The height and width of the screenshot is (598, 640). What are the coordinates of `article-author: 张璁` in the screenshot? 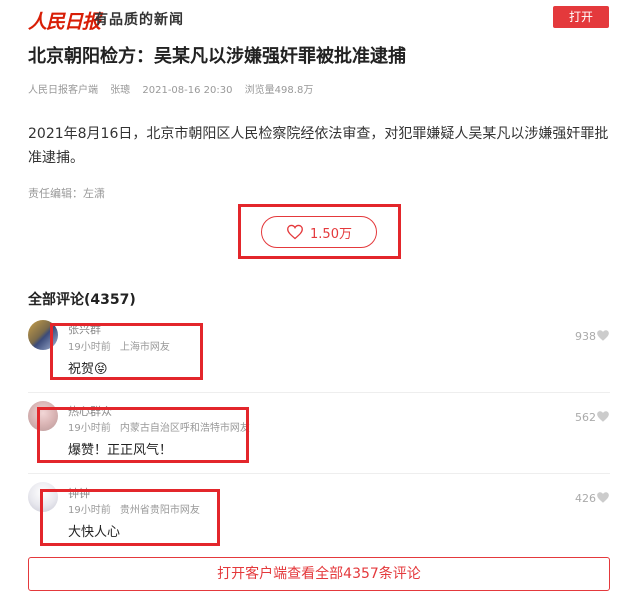 It's located at (120, 90).